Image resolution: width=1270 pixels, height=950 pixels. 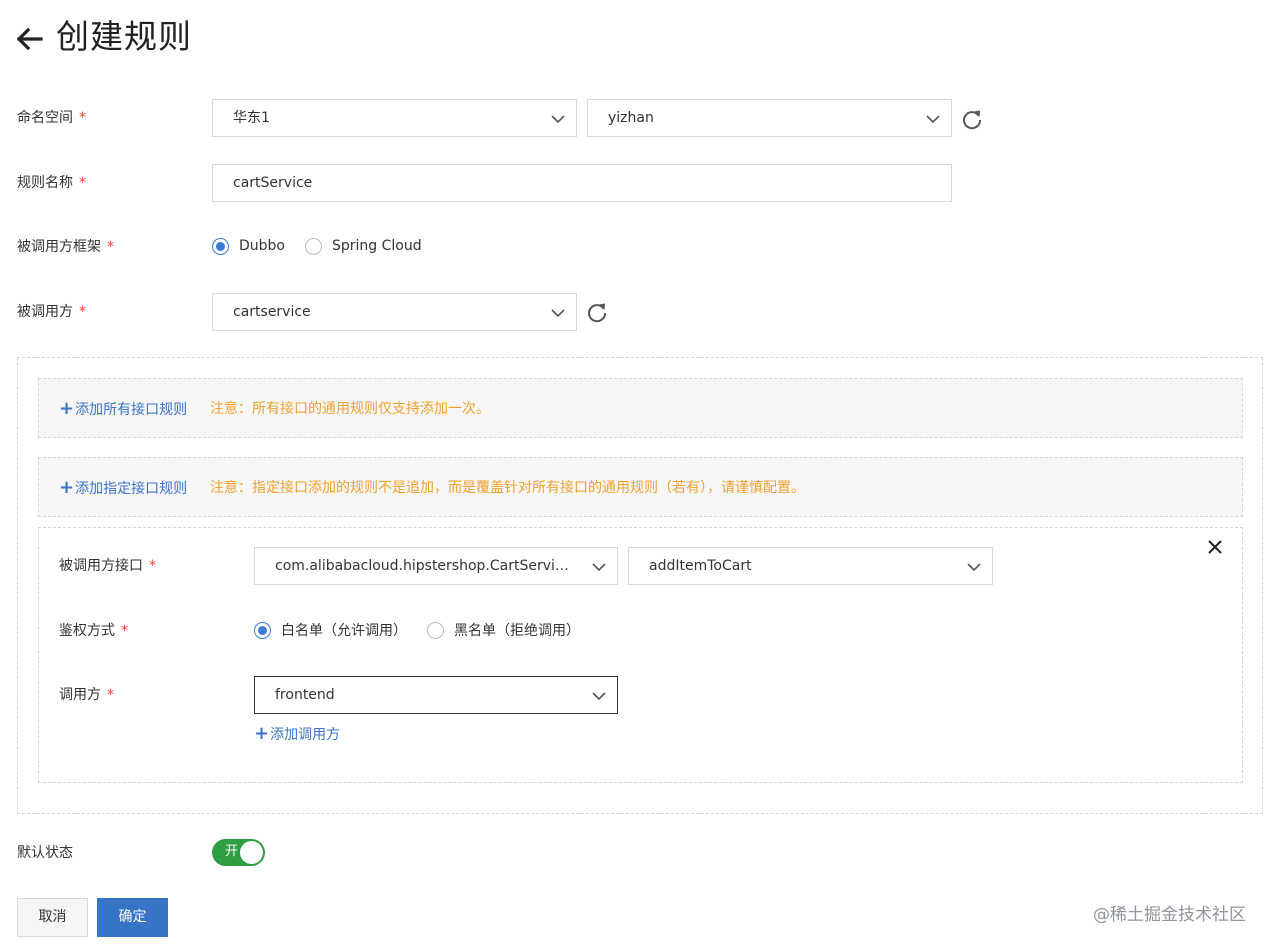 What do you see at coordinates (123, 409) in the screenshot?
I see `add-all-interface-rule-link: +添加所有接口规则` at bounding box center [123, 409].